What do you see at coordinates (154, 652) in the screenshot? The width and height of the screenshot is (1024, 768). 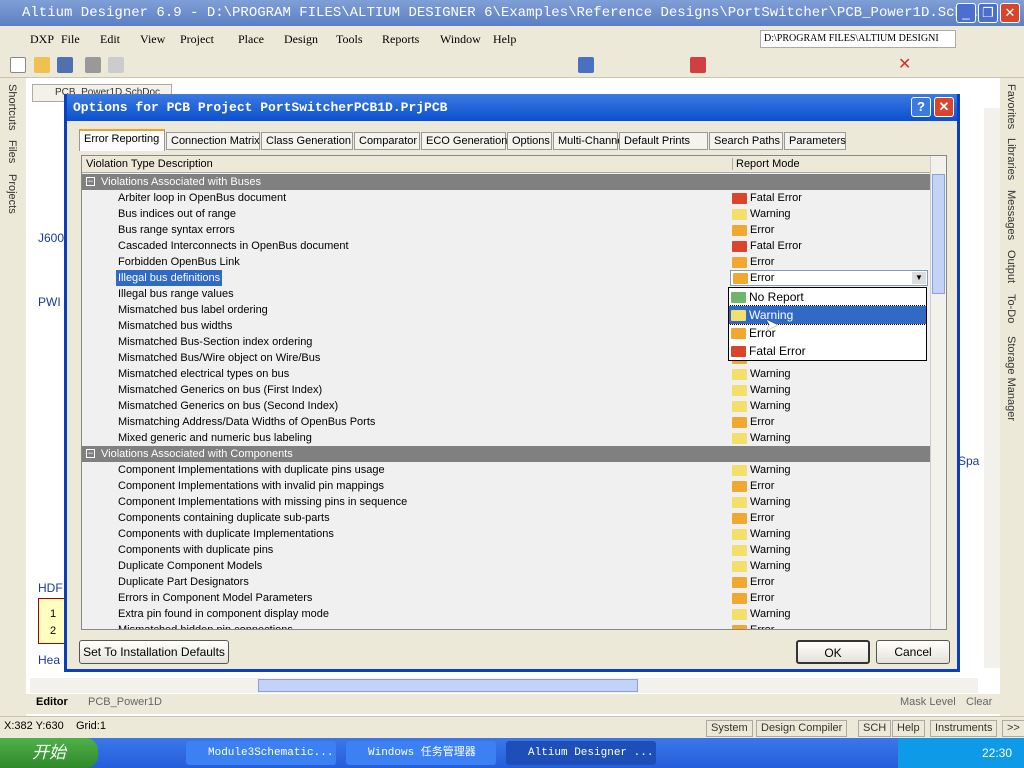 I see `set-defaults-button: Set To Installation Defaults` at bounding box center [154, 652].